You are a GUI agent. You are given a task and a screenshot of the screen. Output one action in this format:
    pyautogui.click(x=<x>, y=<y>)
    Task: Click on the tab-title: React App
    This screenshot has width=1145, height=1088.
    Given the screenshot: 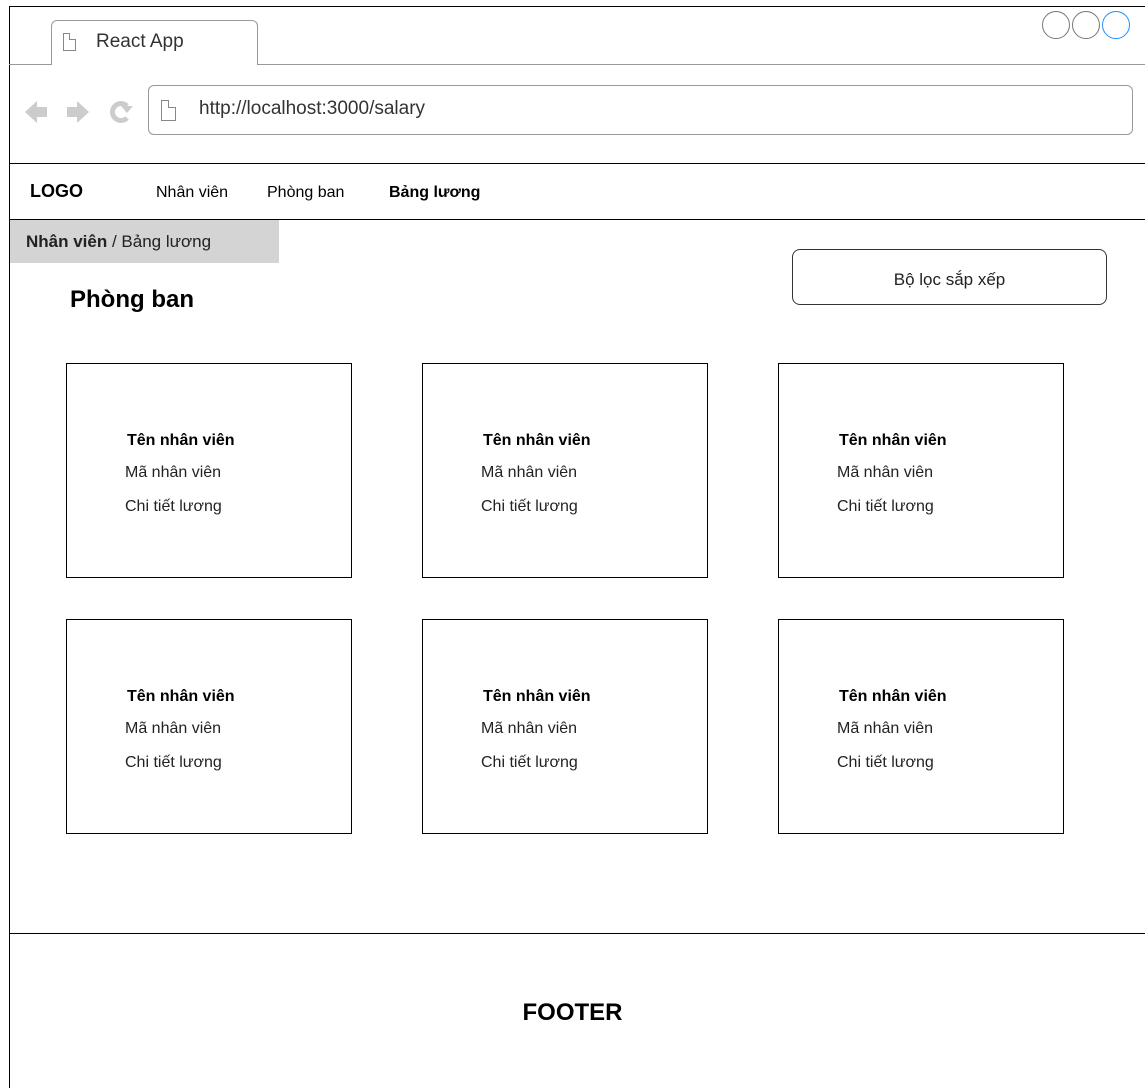 What is the action you would take?
    pyautogui.click(x=140, y=41)
    